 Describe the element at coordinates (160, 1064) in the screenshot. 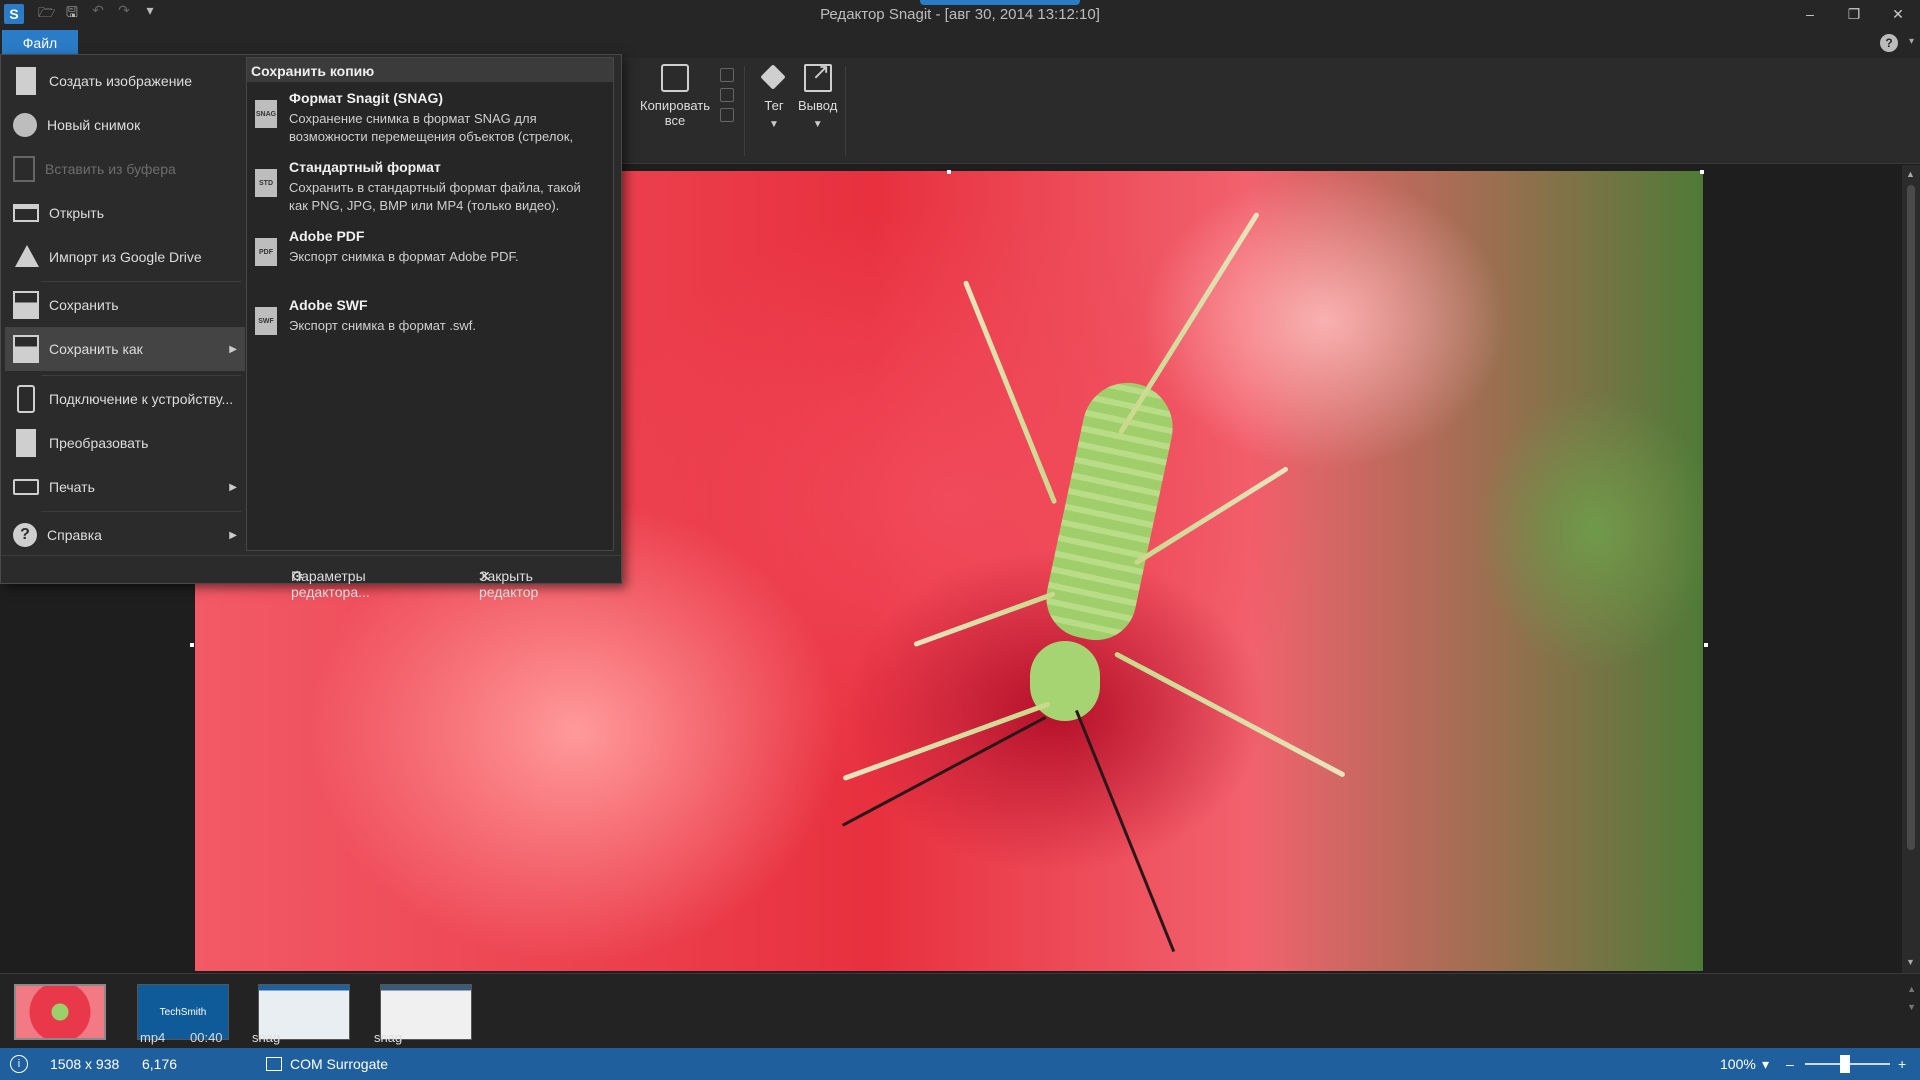

I see `cursor-coordinates: 6,176` at that location.